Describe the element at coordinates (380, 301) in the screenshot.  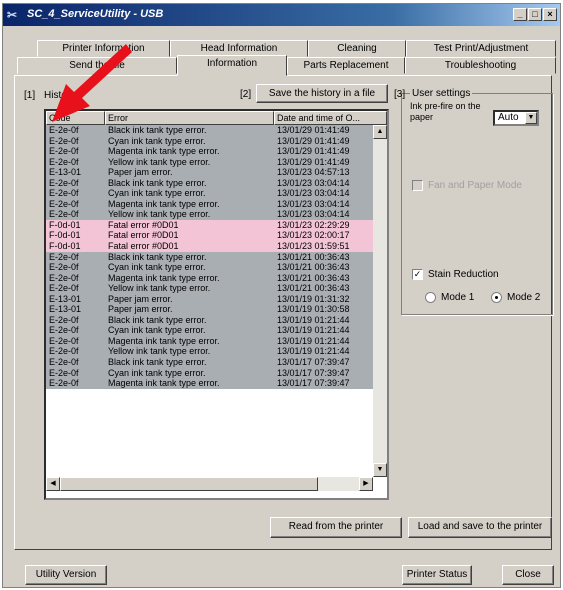
I see `vertical-scrollbar: ▲ ▼` at that location.